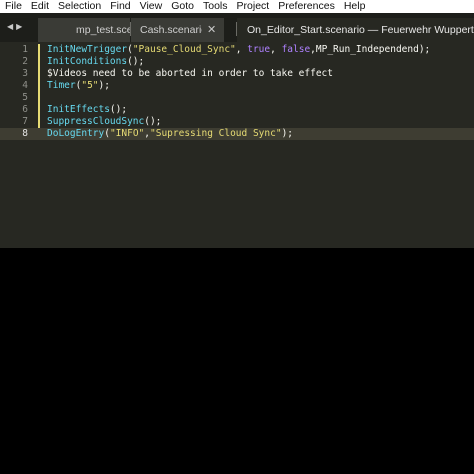  I want to click on menu-view: View, so click(151, 6).